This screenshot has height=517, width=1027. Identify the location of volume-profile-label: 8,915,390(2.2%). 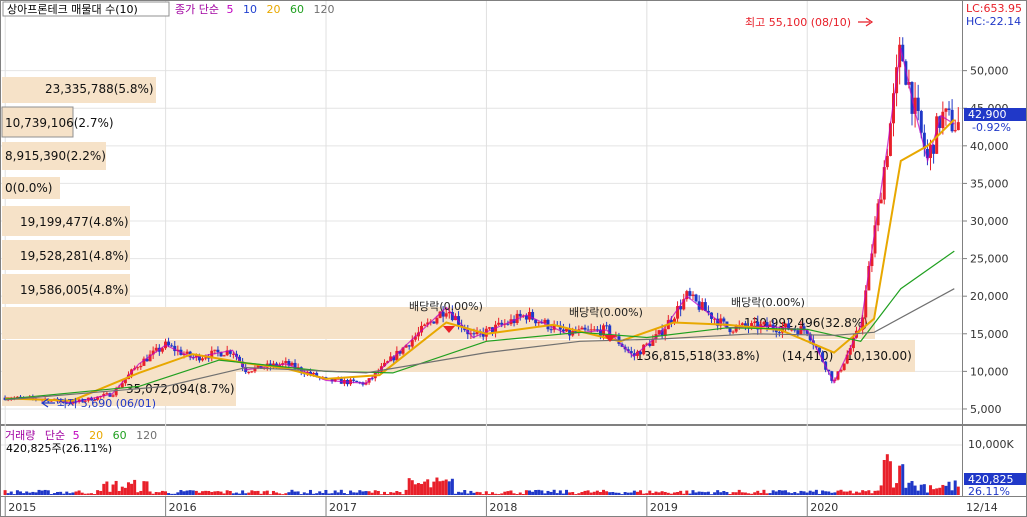
(55, 156).